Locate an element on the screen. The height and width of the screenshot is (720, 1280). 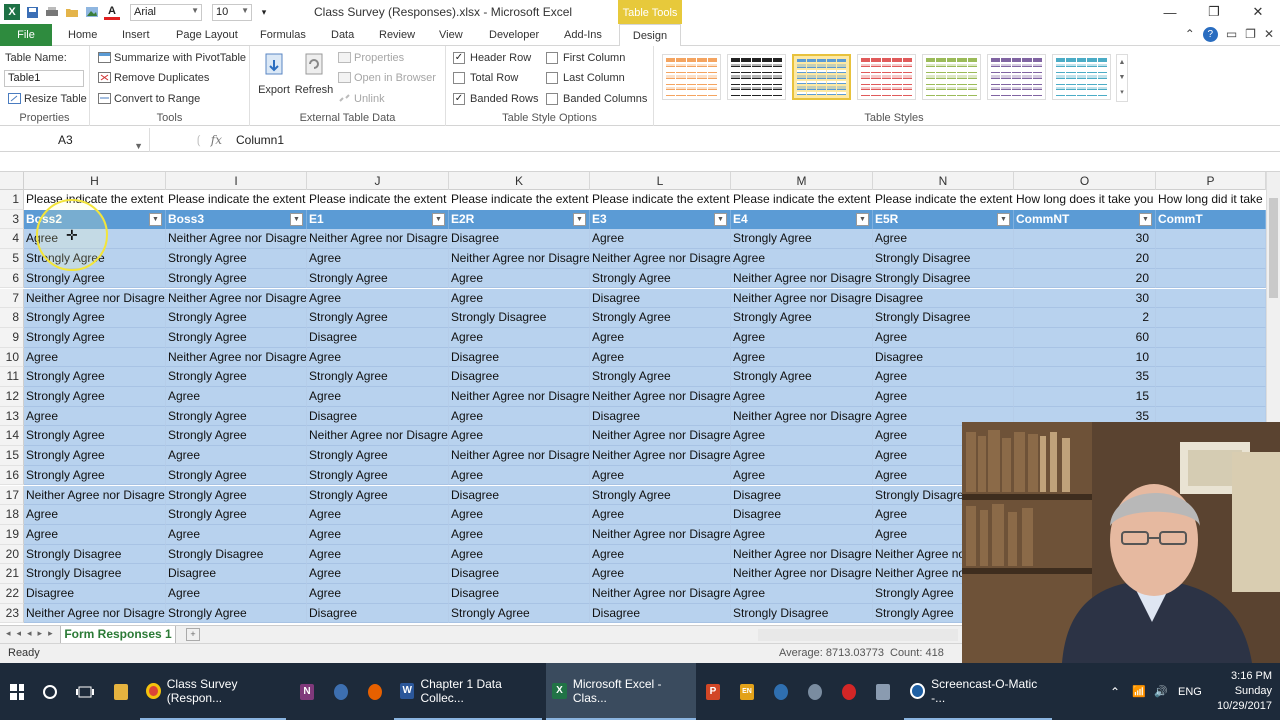
minimize-ribbon-icon: ⌃ is located at coordinates (1190, 34).